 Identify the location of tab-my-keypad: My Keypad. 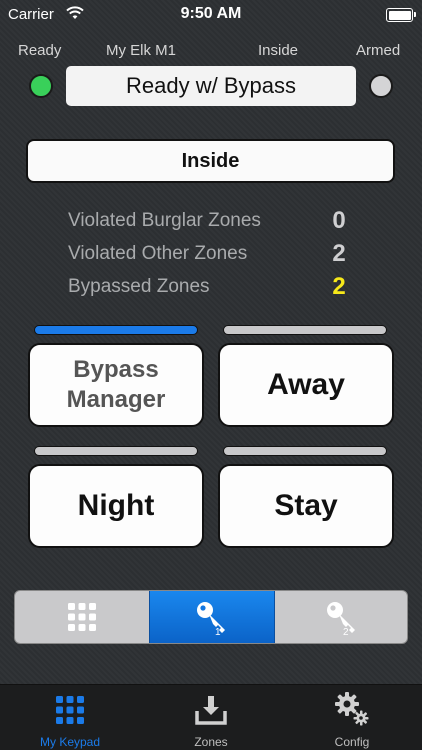
(70, 717).